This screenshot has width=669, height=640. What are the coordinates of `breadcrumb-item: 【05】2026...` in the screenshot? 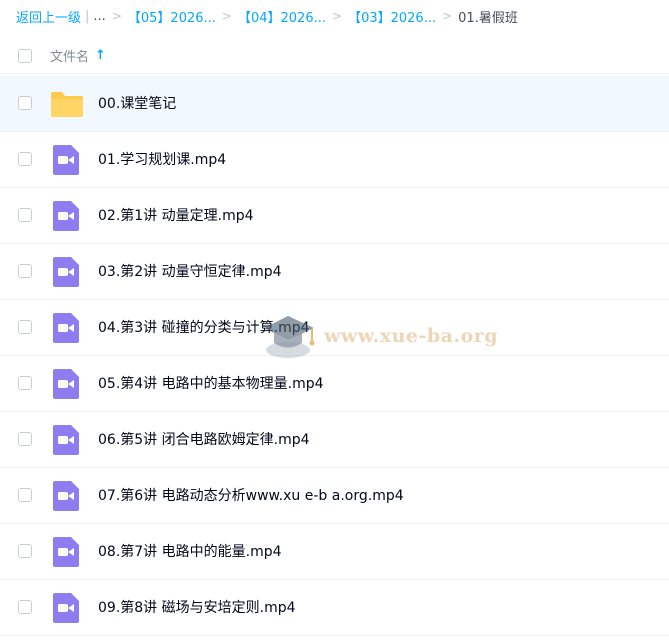 It's located at (172, 16).